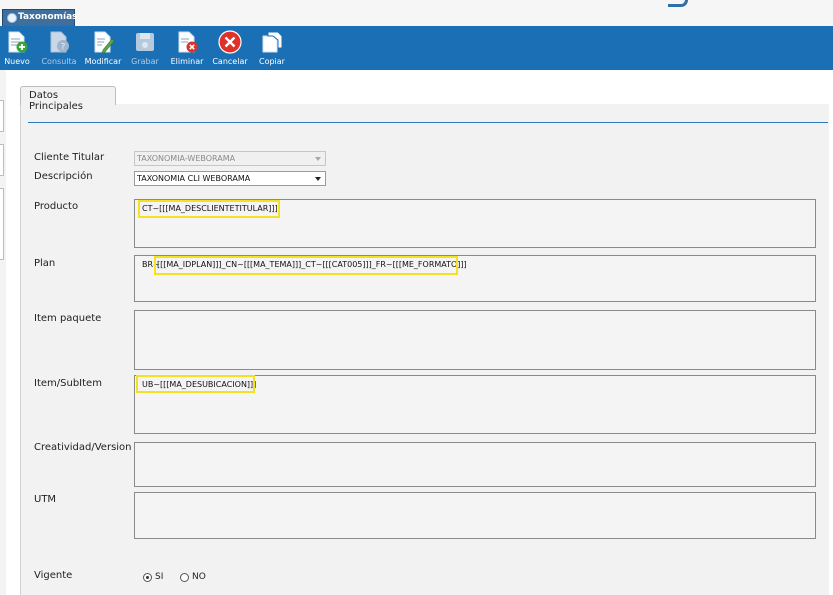 The height and width of the screenshot is (595, 833). I want to click on item-subitem-label: Item/SubItem, so click(68, 383).